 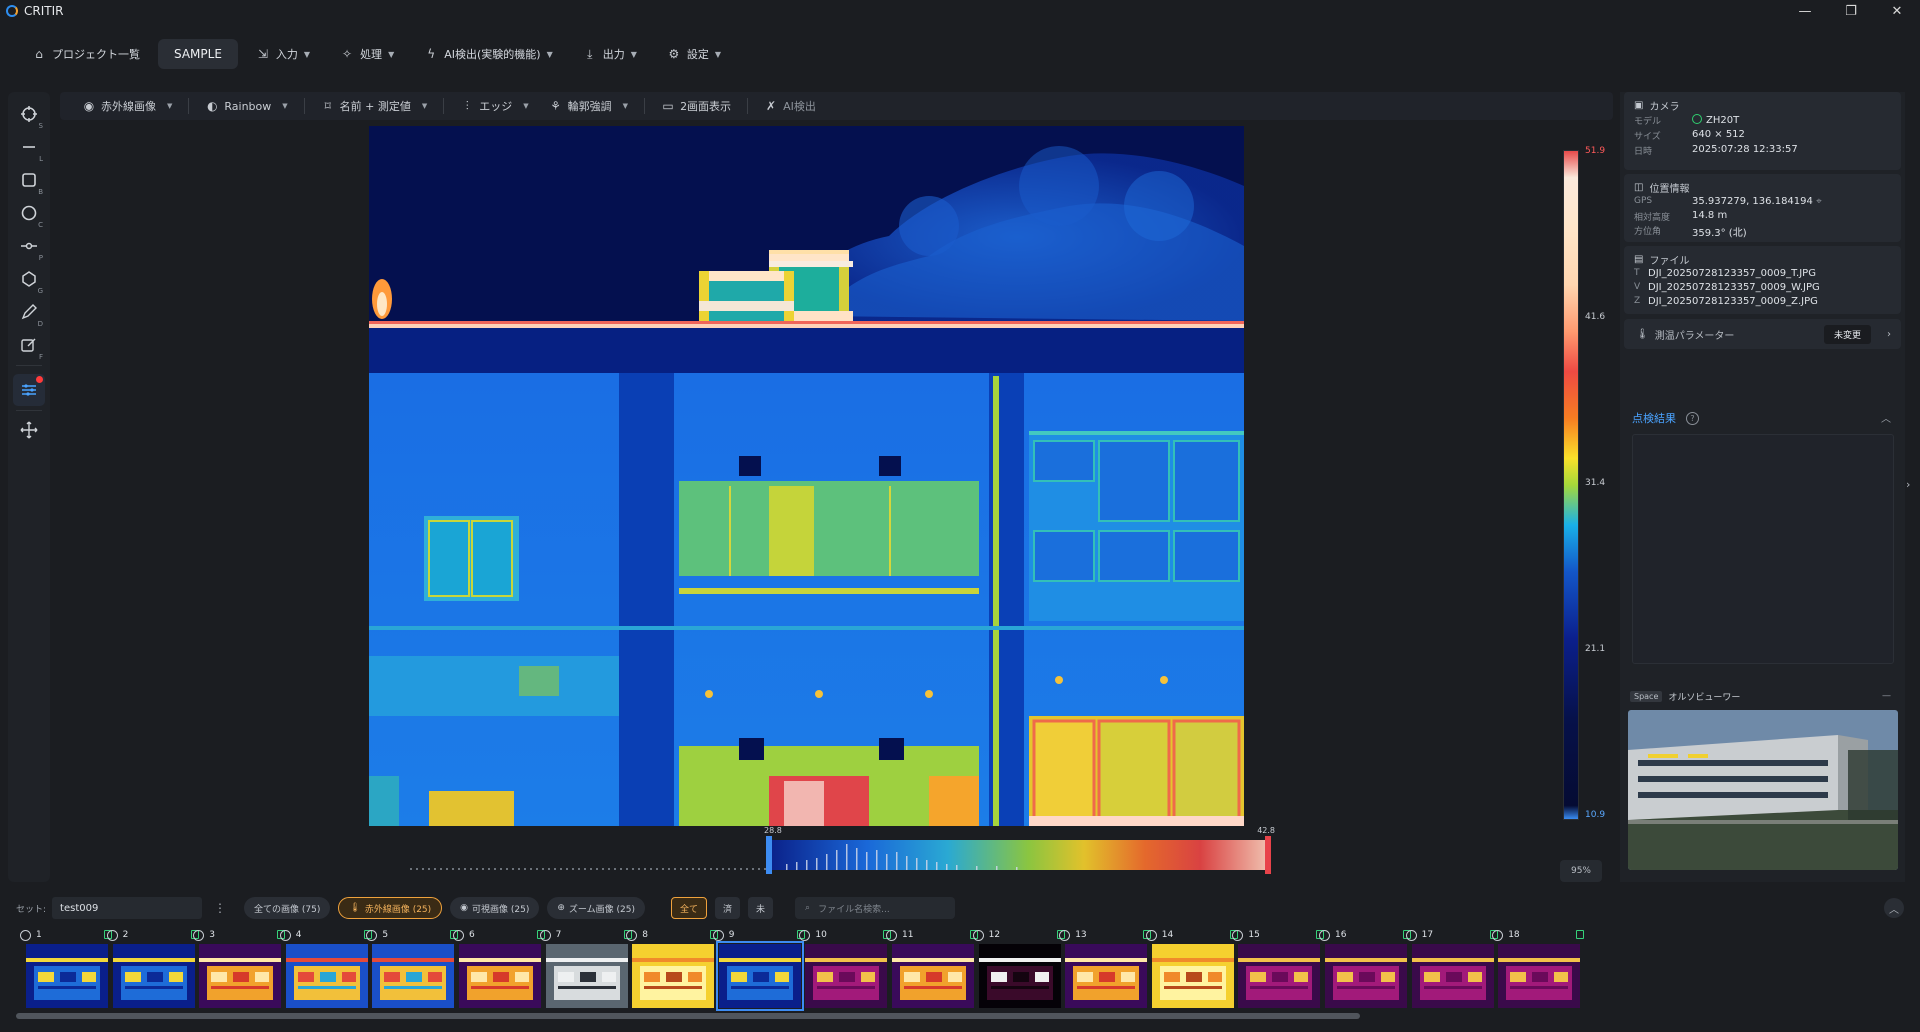 I want to click on contour-dropdown: ⚘ 輪郭強調 ▼, so click(x=588, y=106).